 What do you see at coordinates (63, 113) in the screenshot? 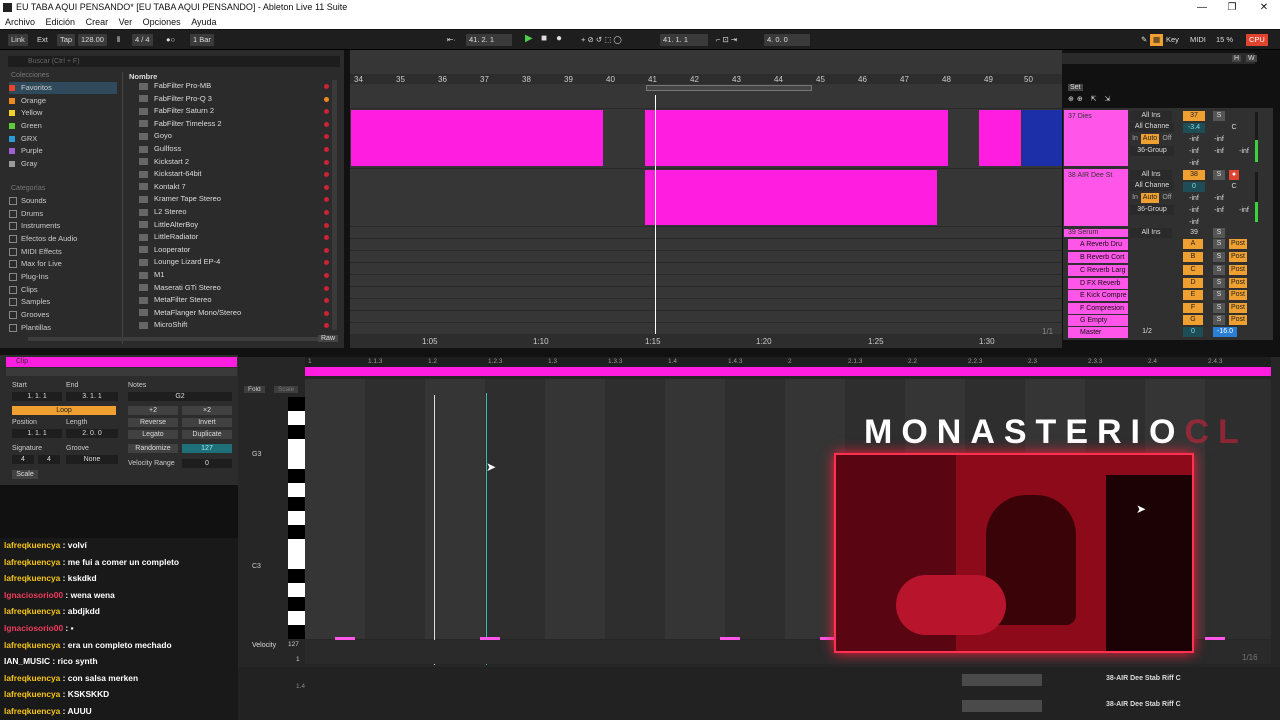
I see `collection-yellow: Yellow` at bounding box center [63, 113].